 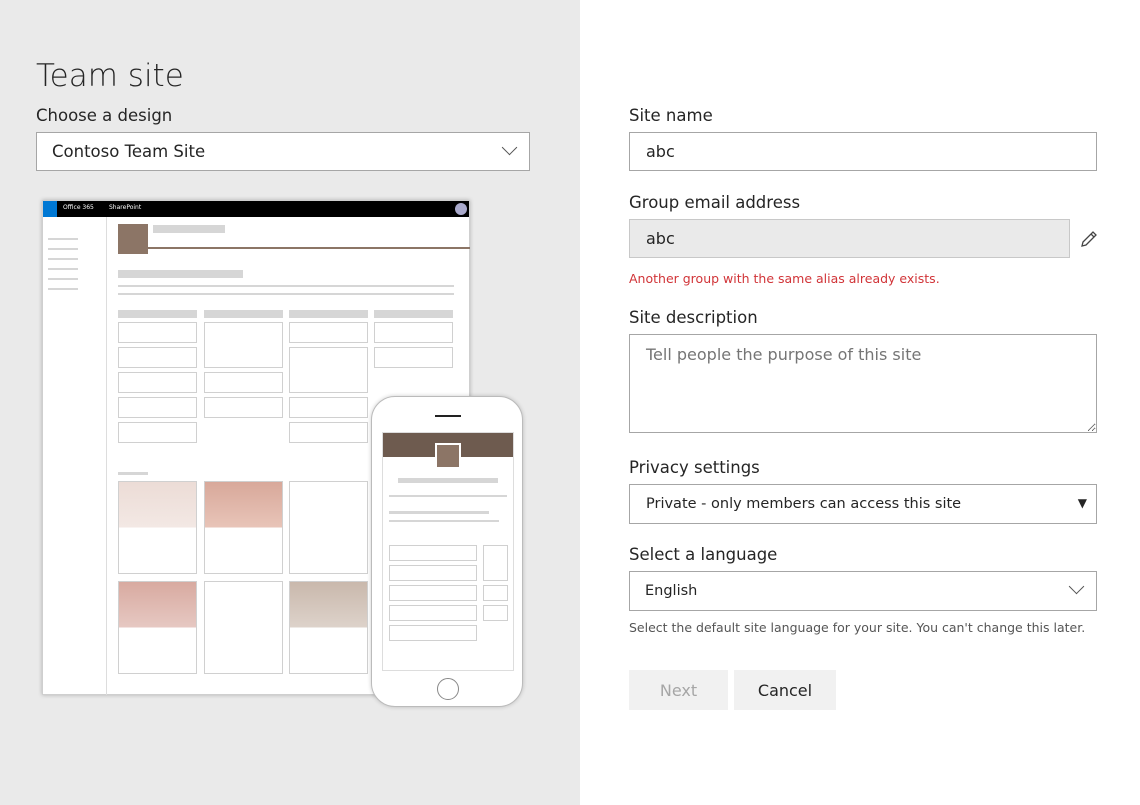 I want to click on page-title: Team site, so click(x=110, y=76).